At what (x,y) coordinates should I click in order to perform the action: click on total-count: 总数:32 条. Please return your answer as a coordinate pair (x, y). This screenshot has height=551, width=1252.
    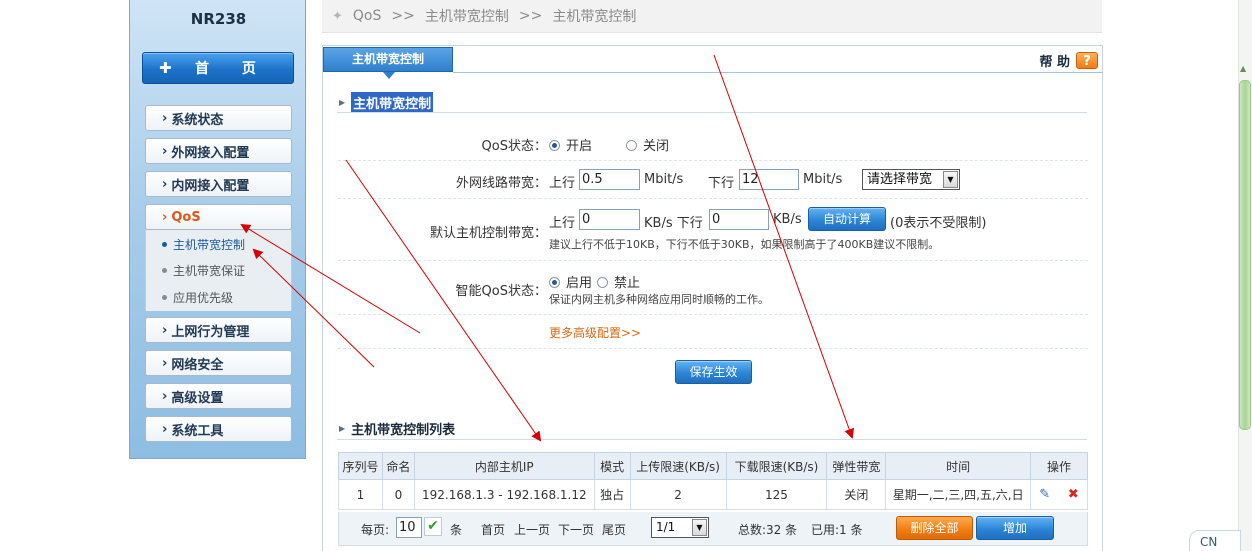
    Looking at the image, I should click on (768, 530).